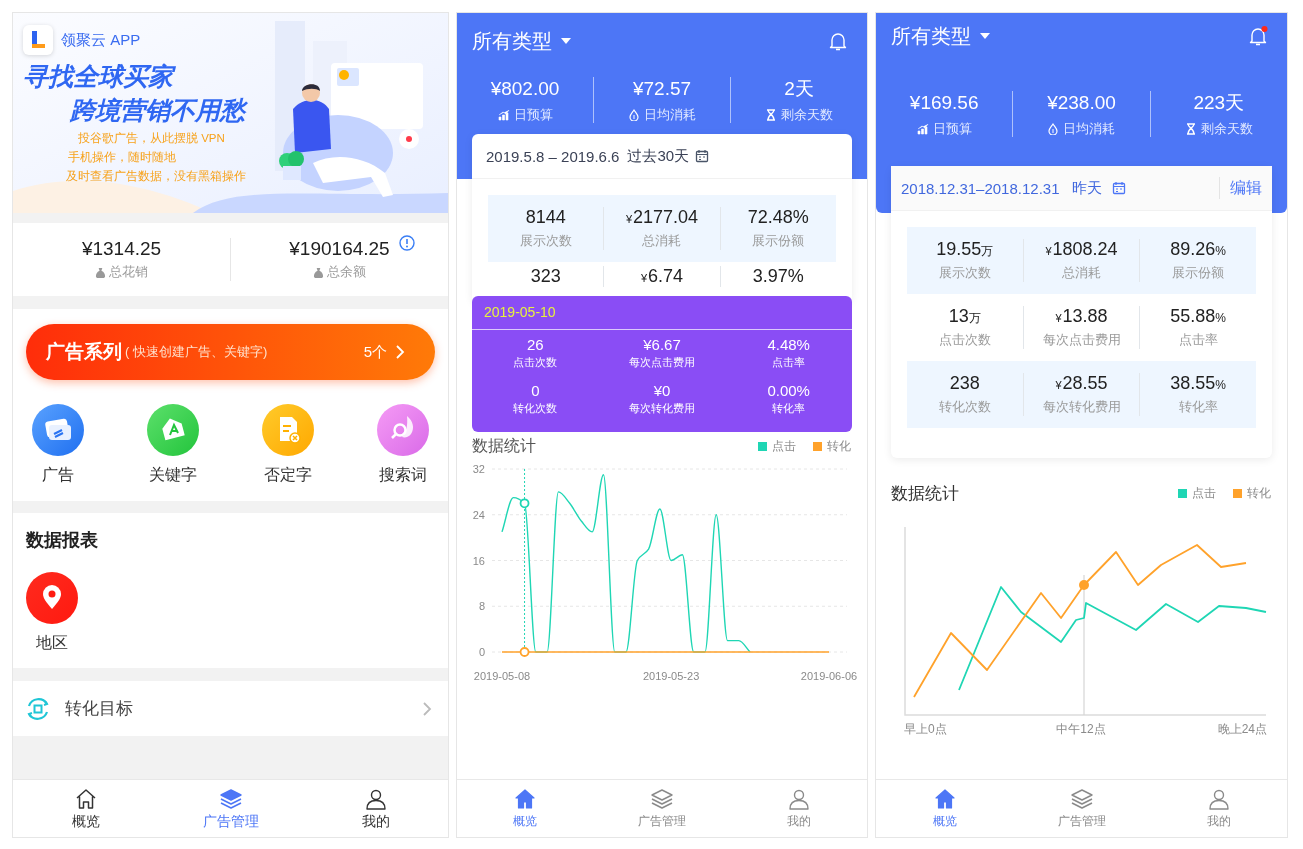  What do you see at coordinates (1086, 188) in the screenshot?
I see `period-label: 昨天` at bounding box center [1086, 188].